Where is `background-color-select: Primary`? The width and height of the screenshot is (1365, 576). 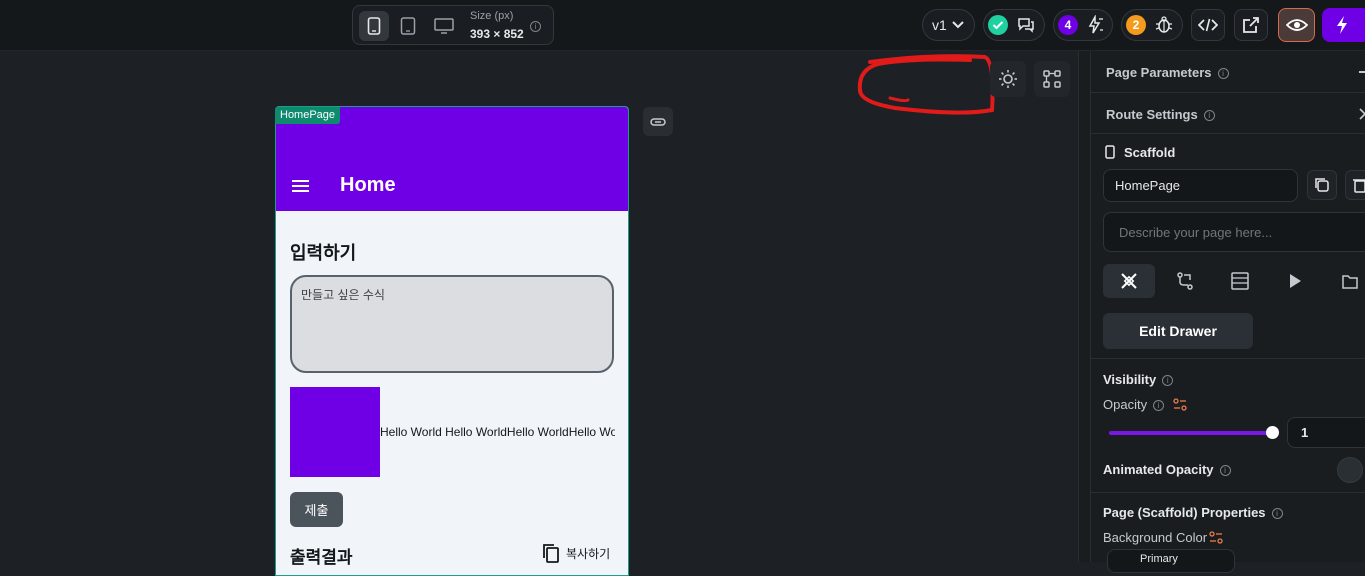
background-color-select: Primary is located at coordinates (1171, 561).